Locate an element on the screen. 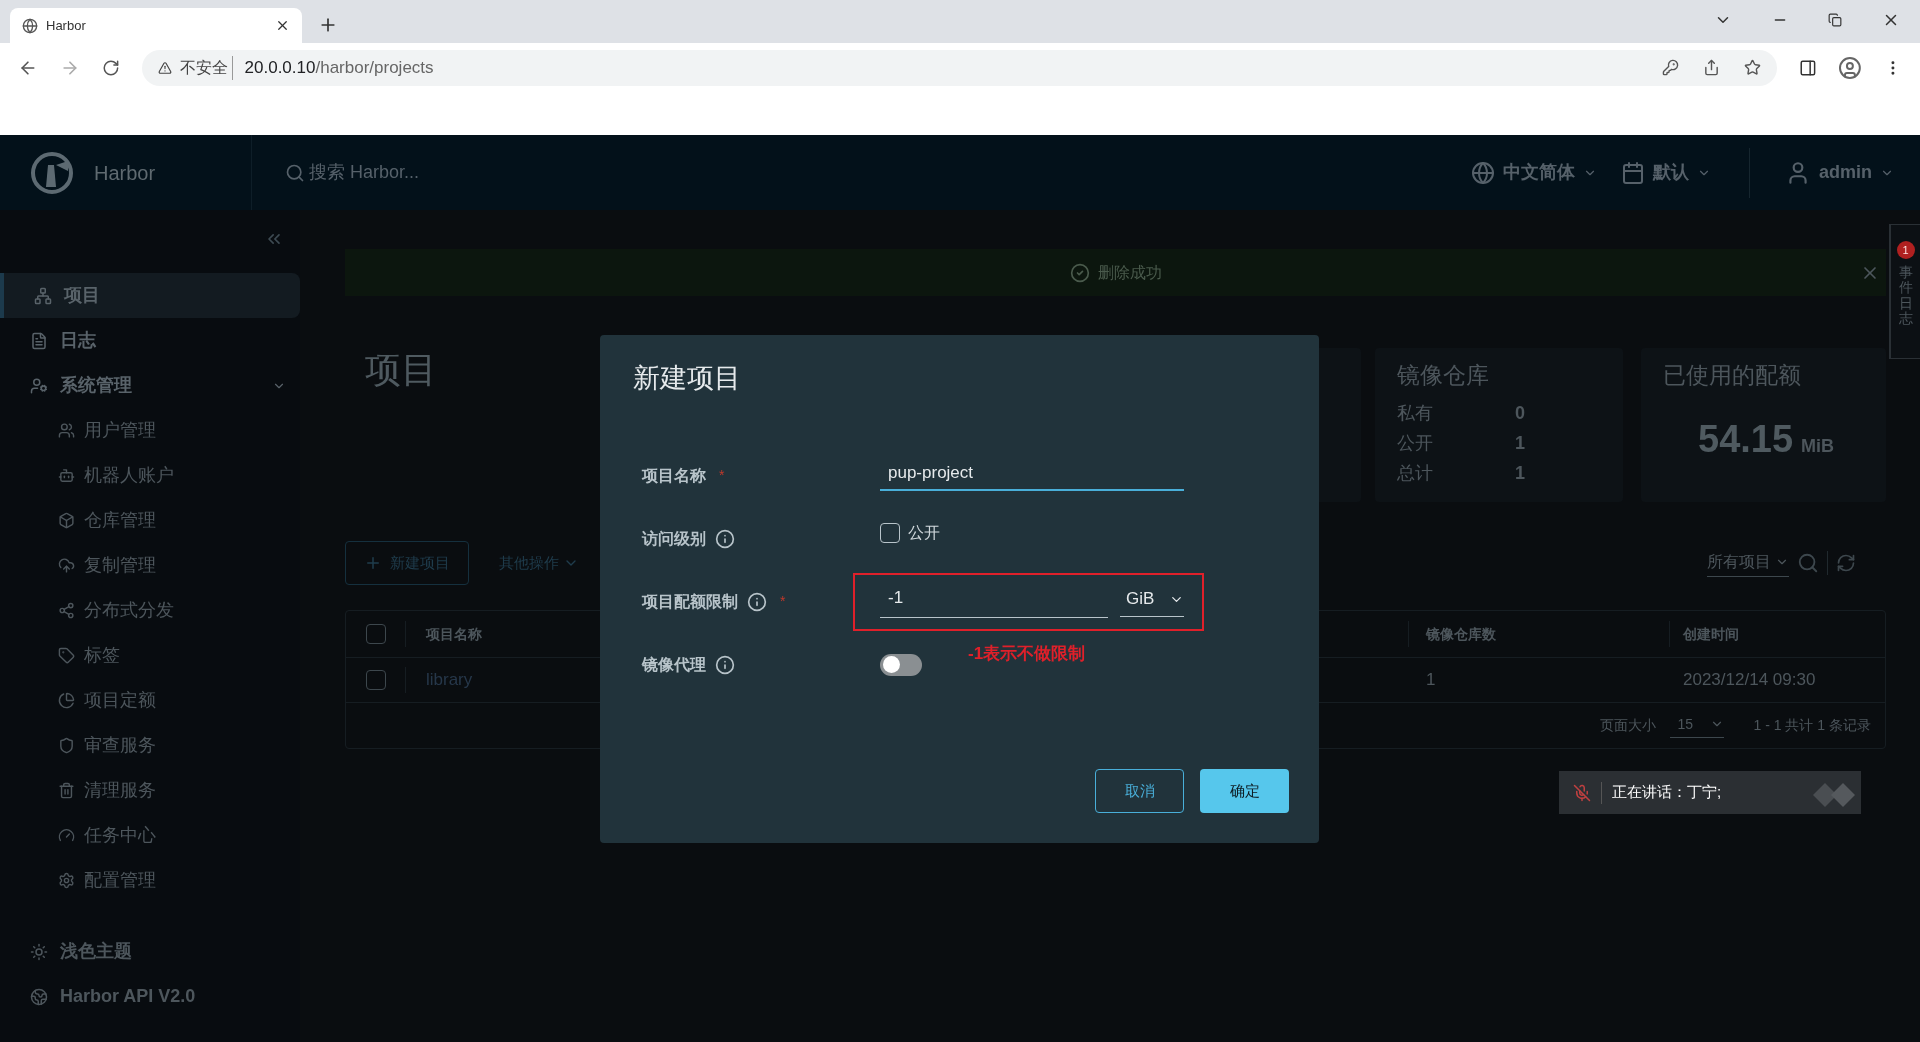 Image resolution: width=1920 pixels, height=1042 pixels. language-menu: 中文简体 is located at coordinates (1534, 172).